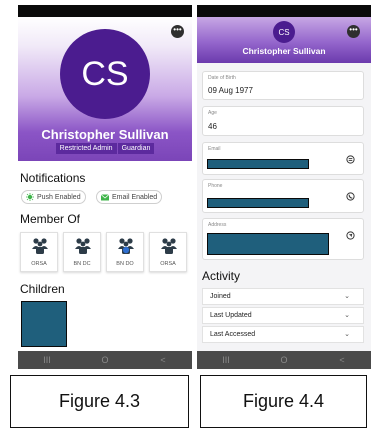 This screenshot has width=378, height=432. Describe the element at coordinates (42, 289) in the screenshot. I see `children-title: Children` at that location.